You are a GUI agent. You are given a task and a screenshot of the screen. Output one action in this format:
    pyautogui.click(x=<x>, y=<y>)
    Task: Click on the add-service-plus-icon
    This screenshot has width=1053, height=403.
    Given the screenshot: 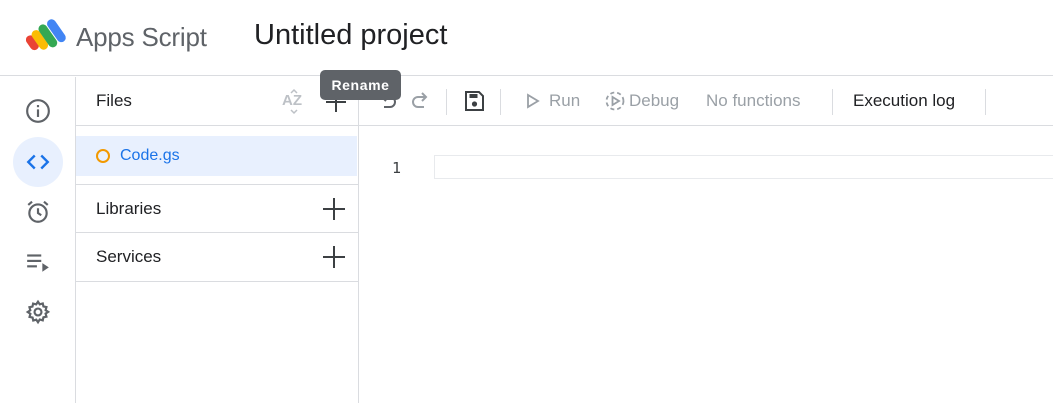 What is the action you would take?
    pyautogui.click(x=334, y=257)
    